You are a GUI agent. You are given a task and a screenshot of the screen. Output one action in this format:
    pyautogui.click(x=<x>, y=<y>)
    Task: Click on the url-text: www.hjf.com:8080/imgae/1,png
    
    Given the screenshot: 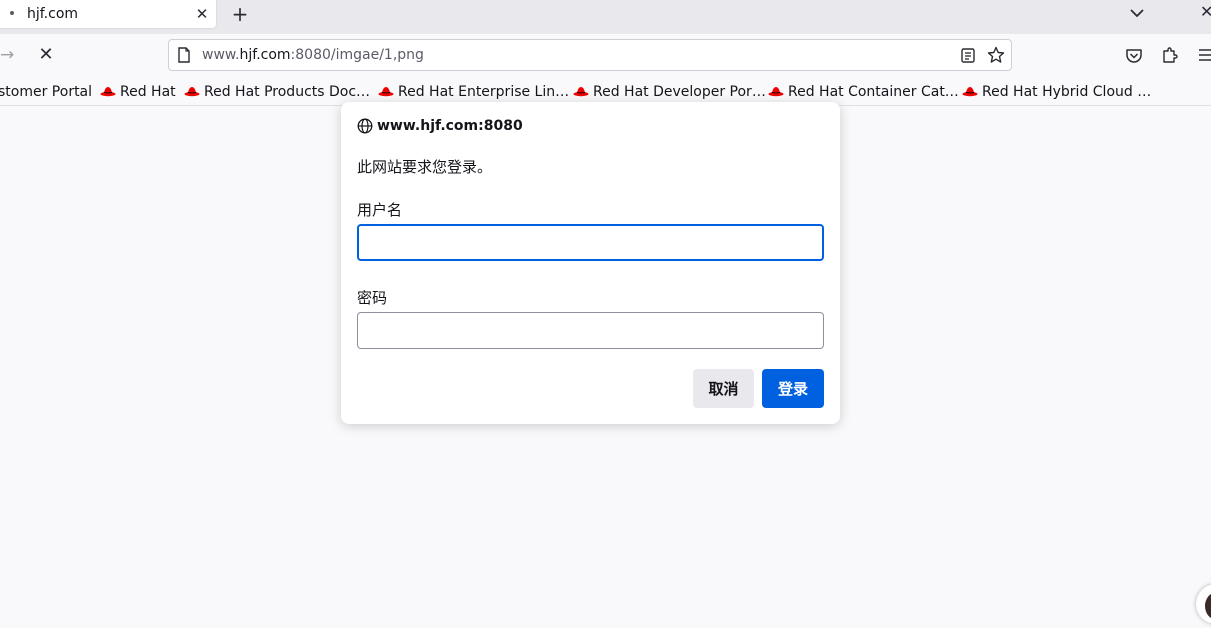 What is the action you would take?
    pyautogui.click(x=313, y=55)
    